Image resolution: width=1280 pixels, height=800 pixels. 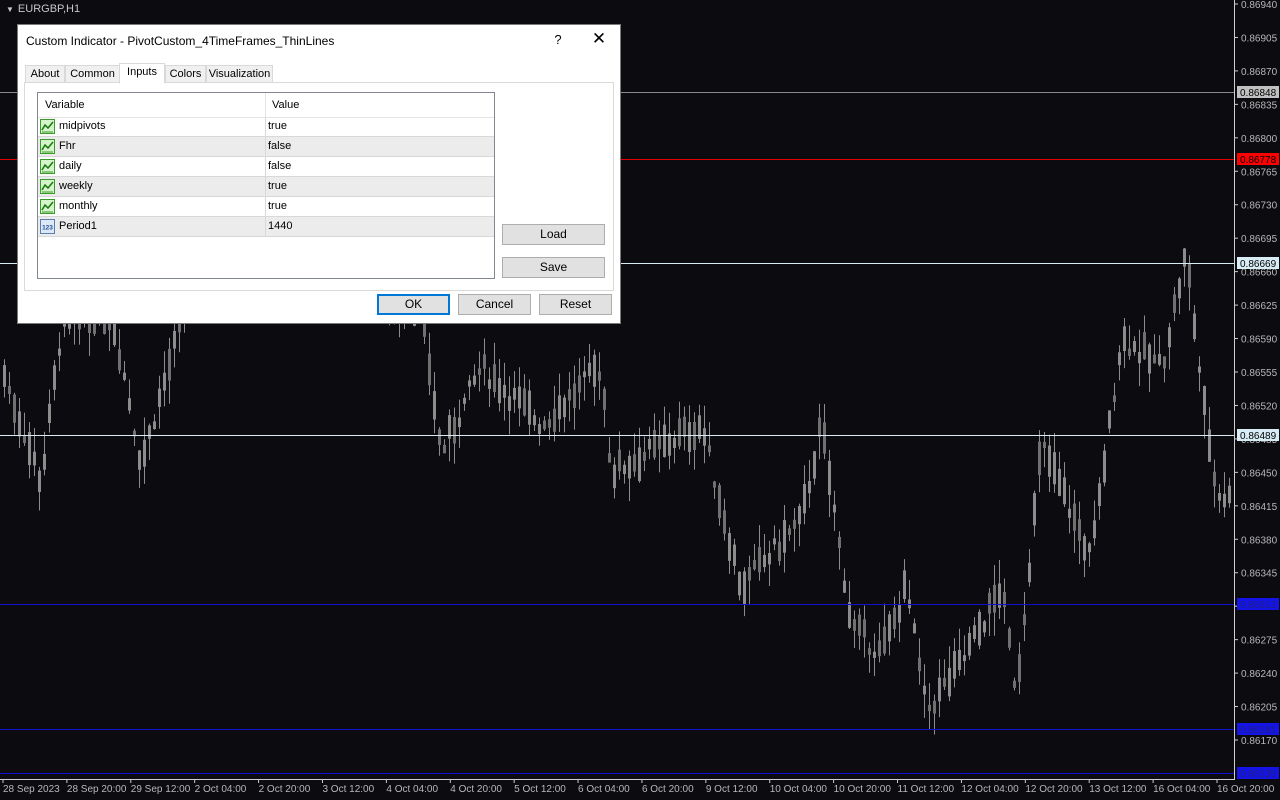 I want to click on price-tick-label: 0.86450, so click(x=1259, y=473).